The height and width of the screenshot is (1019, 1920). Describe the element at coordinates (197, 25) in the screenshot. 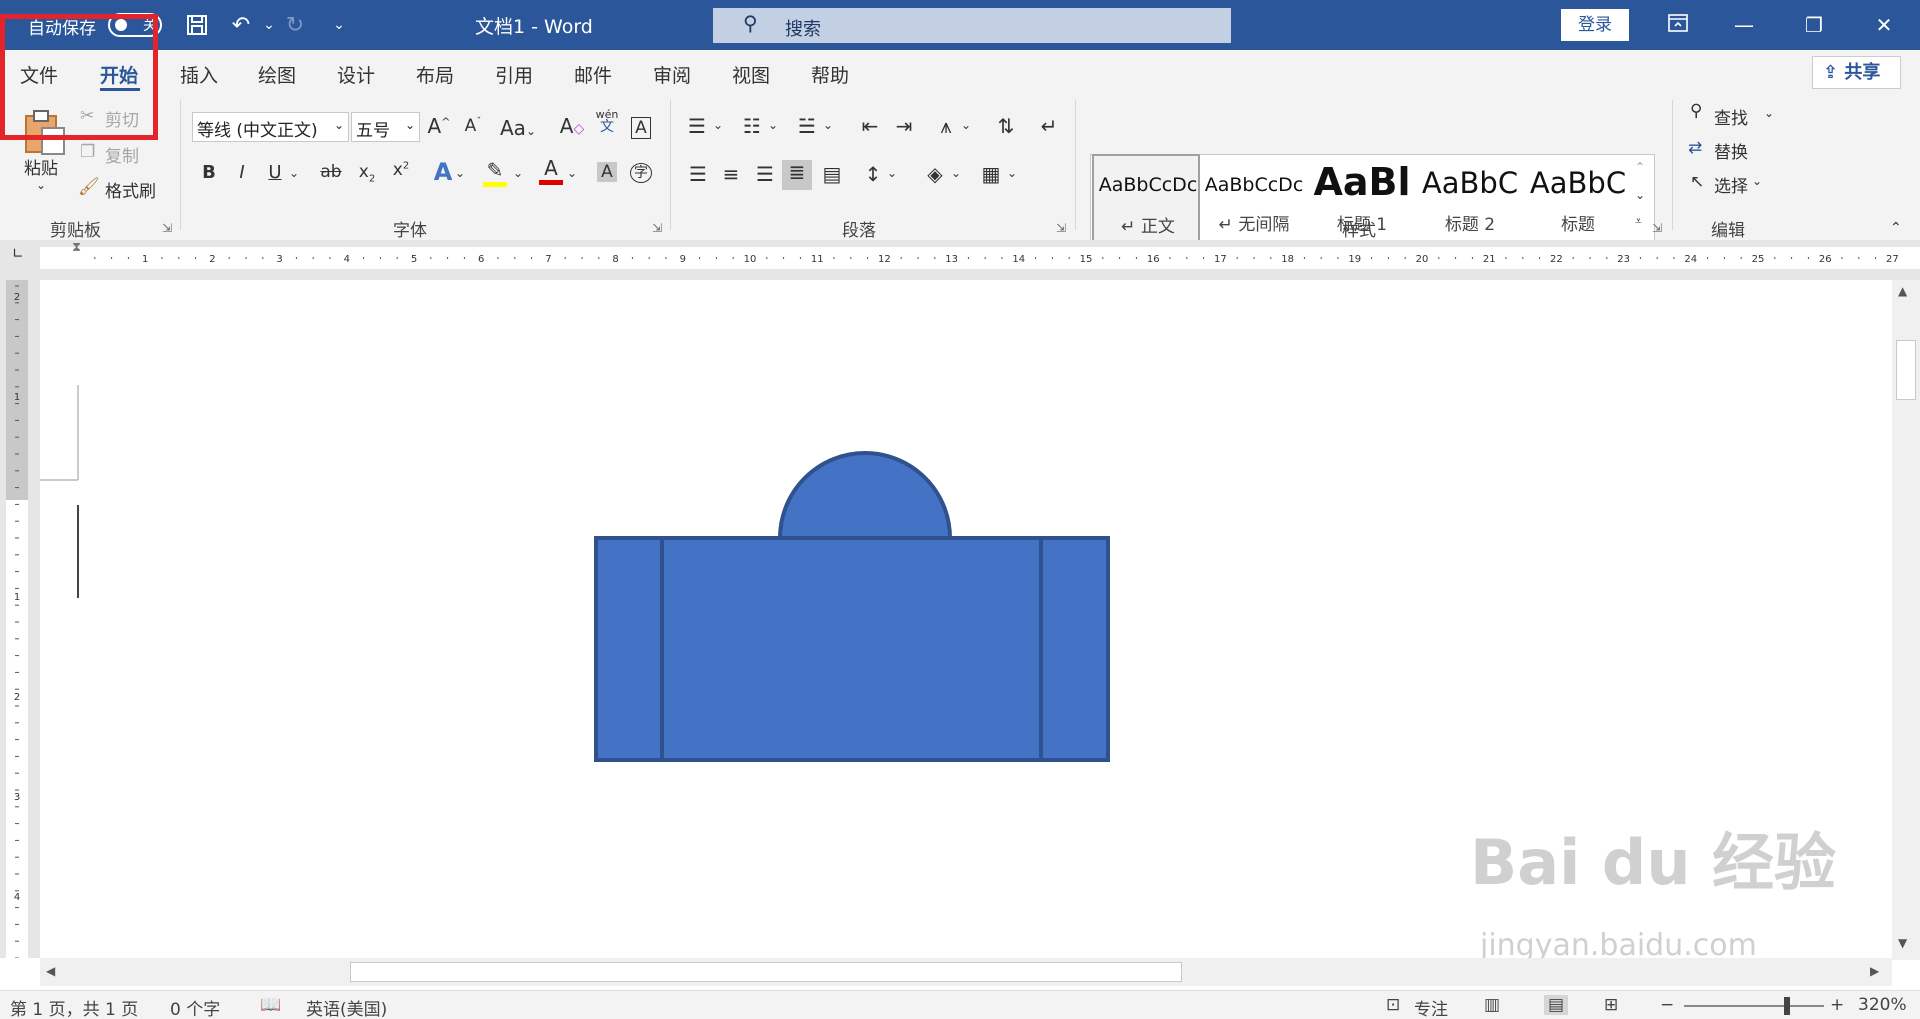

I see `save-icon` at that location.